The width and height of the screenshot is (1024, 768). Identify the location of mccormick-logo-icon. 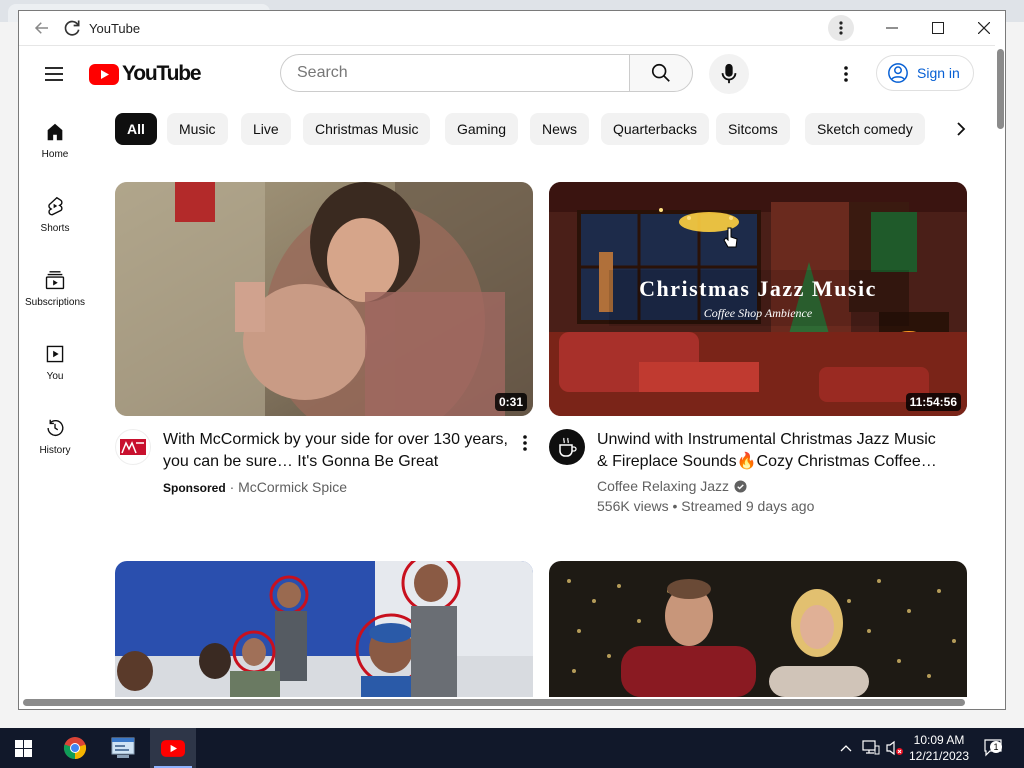
(133, 447).